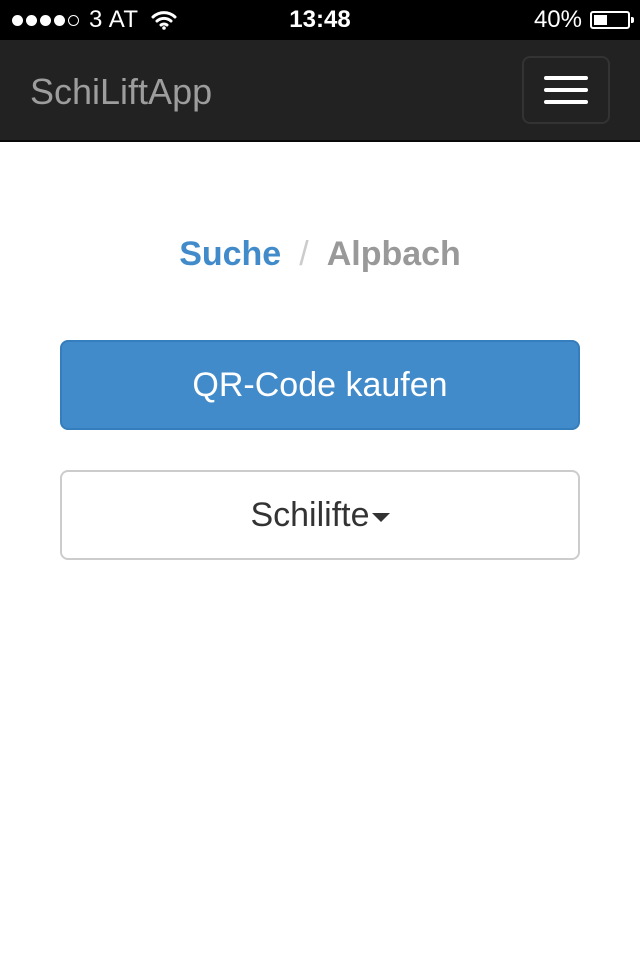 The image size is (640, 960). I want to click on breadcrumb: Suche / Alpbach, so click(320, 254).